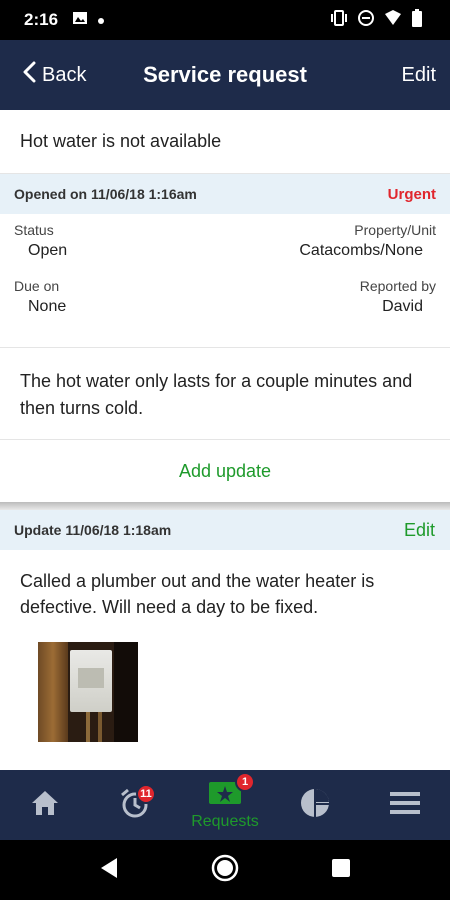 The height and width of the screenshot is (900, 450). I want to click on notification-dot-icon, so click(101, 20).